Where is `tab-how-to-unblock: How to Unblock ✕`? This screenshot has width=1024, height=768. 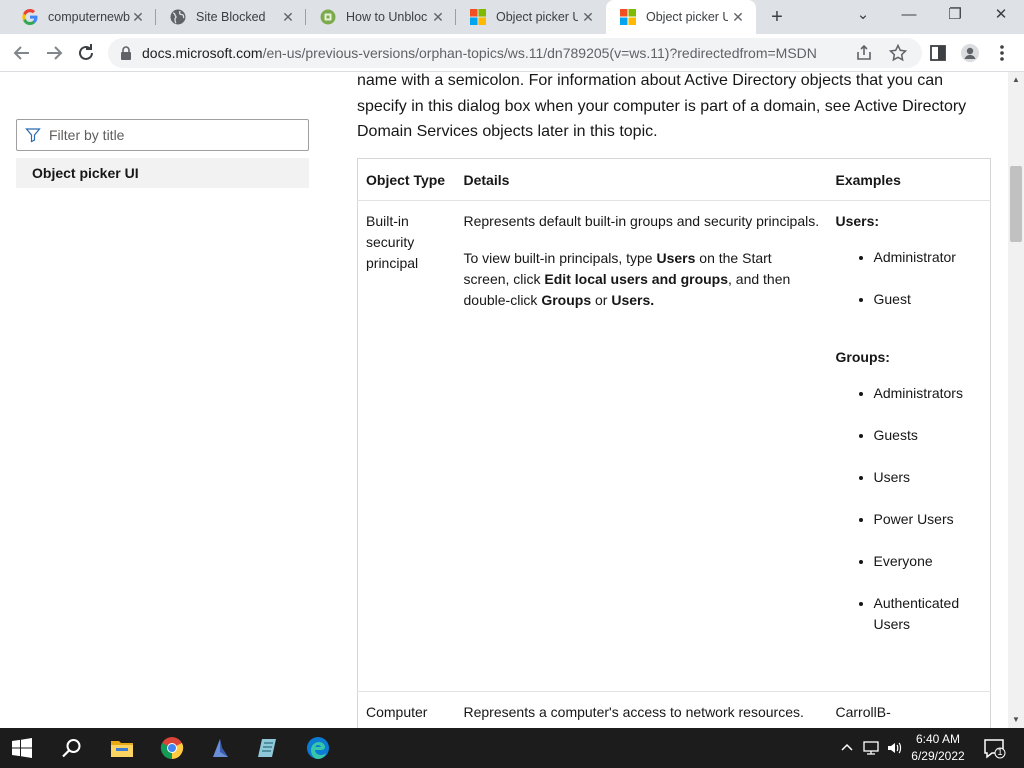
tab-how-to-unblock: How to Unblock ✕ is located at coordinates (381, 17).